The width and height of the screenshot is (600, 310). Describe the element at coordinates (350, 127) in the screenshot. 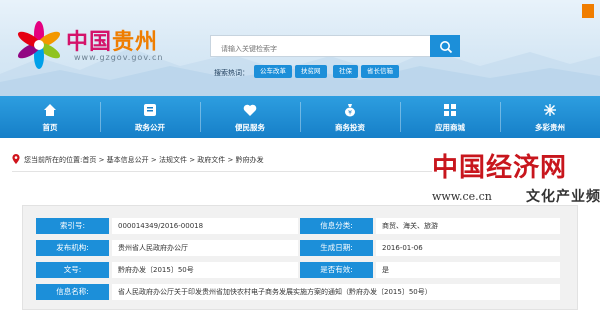

I see `nav-item-label: 商务投资` at that location.